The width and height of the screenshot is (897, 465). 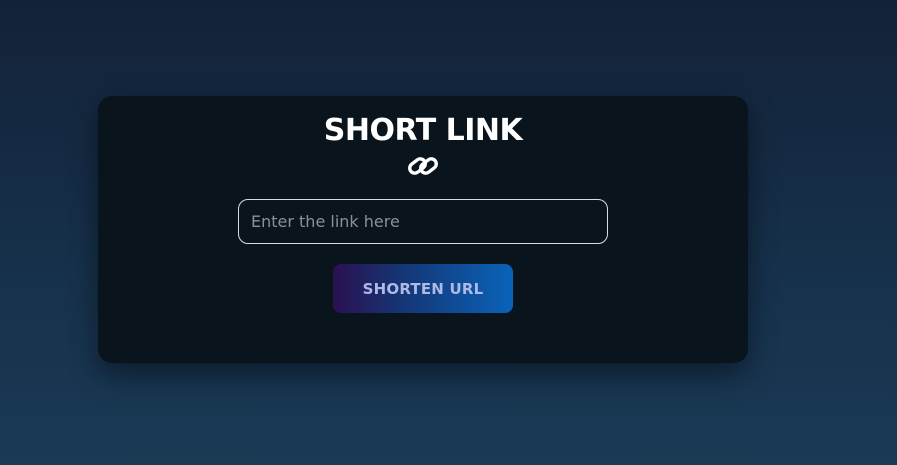 I want to click on page-title: SHORT LINK, so click(x=423, y=130).